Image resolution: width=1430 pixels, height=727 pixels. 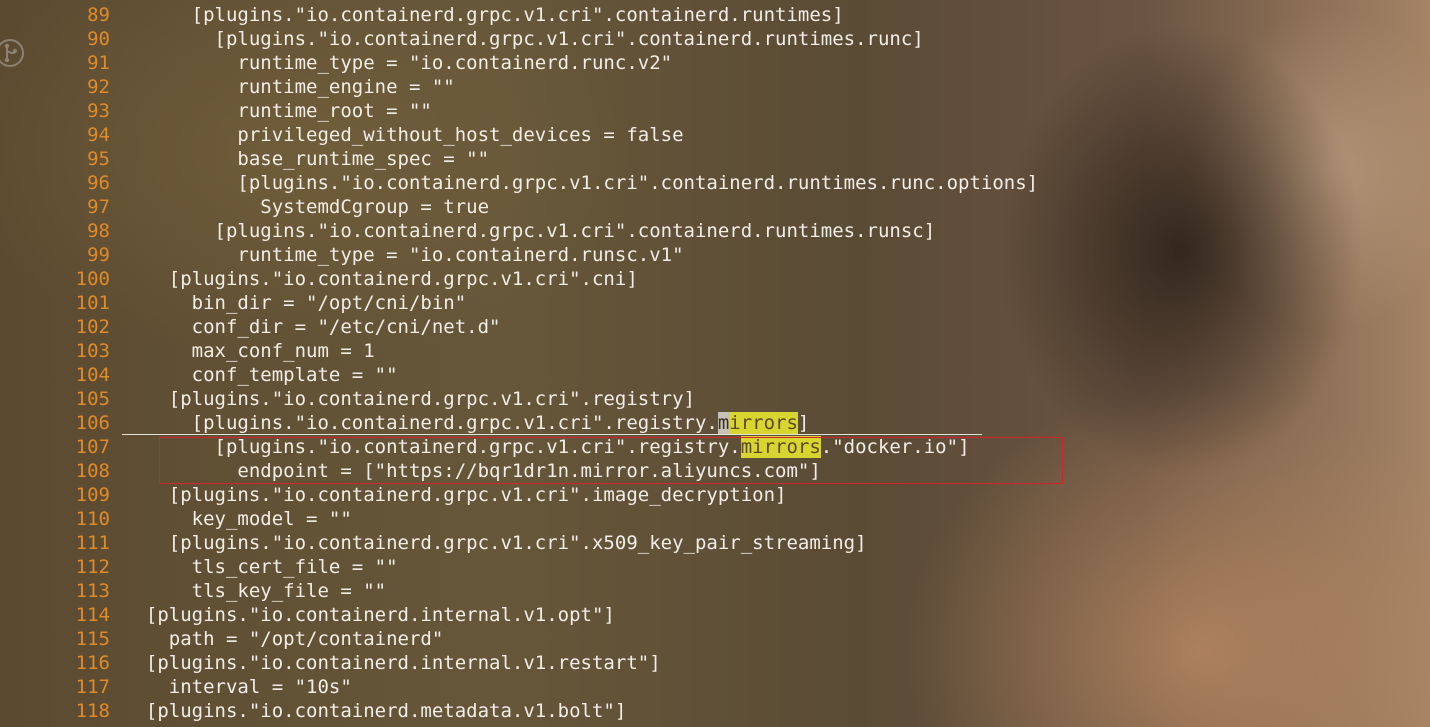 What do you see at coordinates (715, 111) in the screenshot?
I see `code-line: 93 runtime_root = ""` at bounding box center [715, 111].